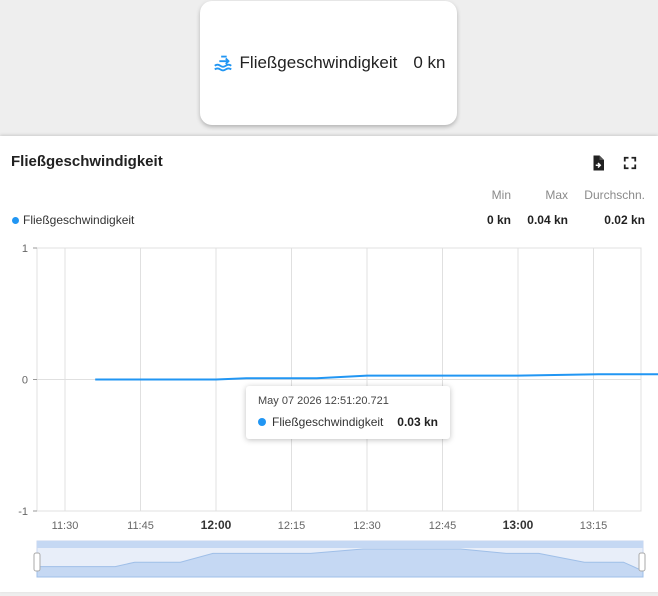 The height and width of the screenshot is (596, 658). What do you see at coordinates (323, 401) in the screenshot?
I see `tooltip-time: May 07 2026 12:51:20.721` at bounding box center [323, 401].